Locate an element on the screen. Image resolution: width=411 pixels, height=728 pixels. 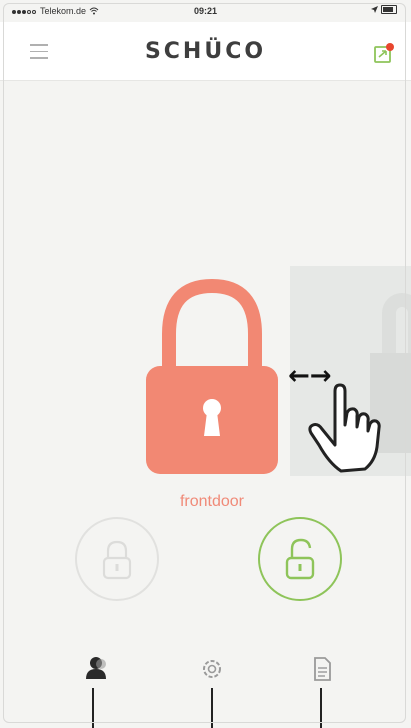
clock: 09:21 is located at coordinates (205, 11).